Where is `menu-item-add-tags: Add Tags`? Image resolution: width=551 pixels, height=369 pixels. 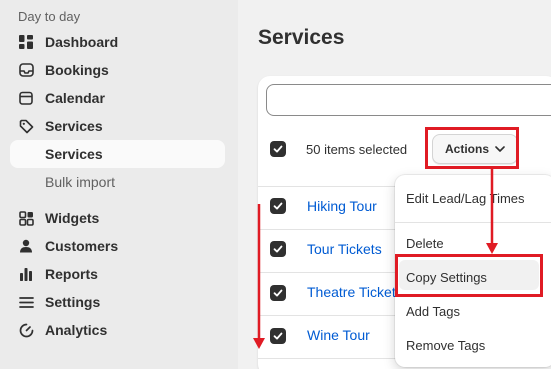 menu-item-add-tags: Add Tags is located at coordinates (433, 311).